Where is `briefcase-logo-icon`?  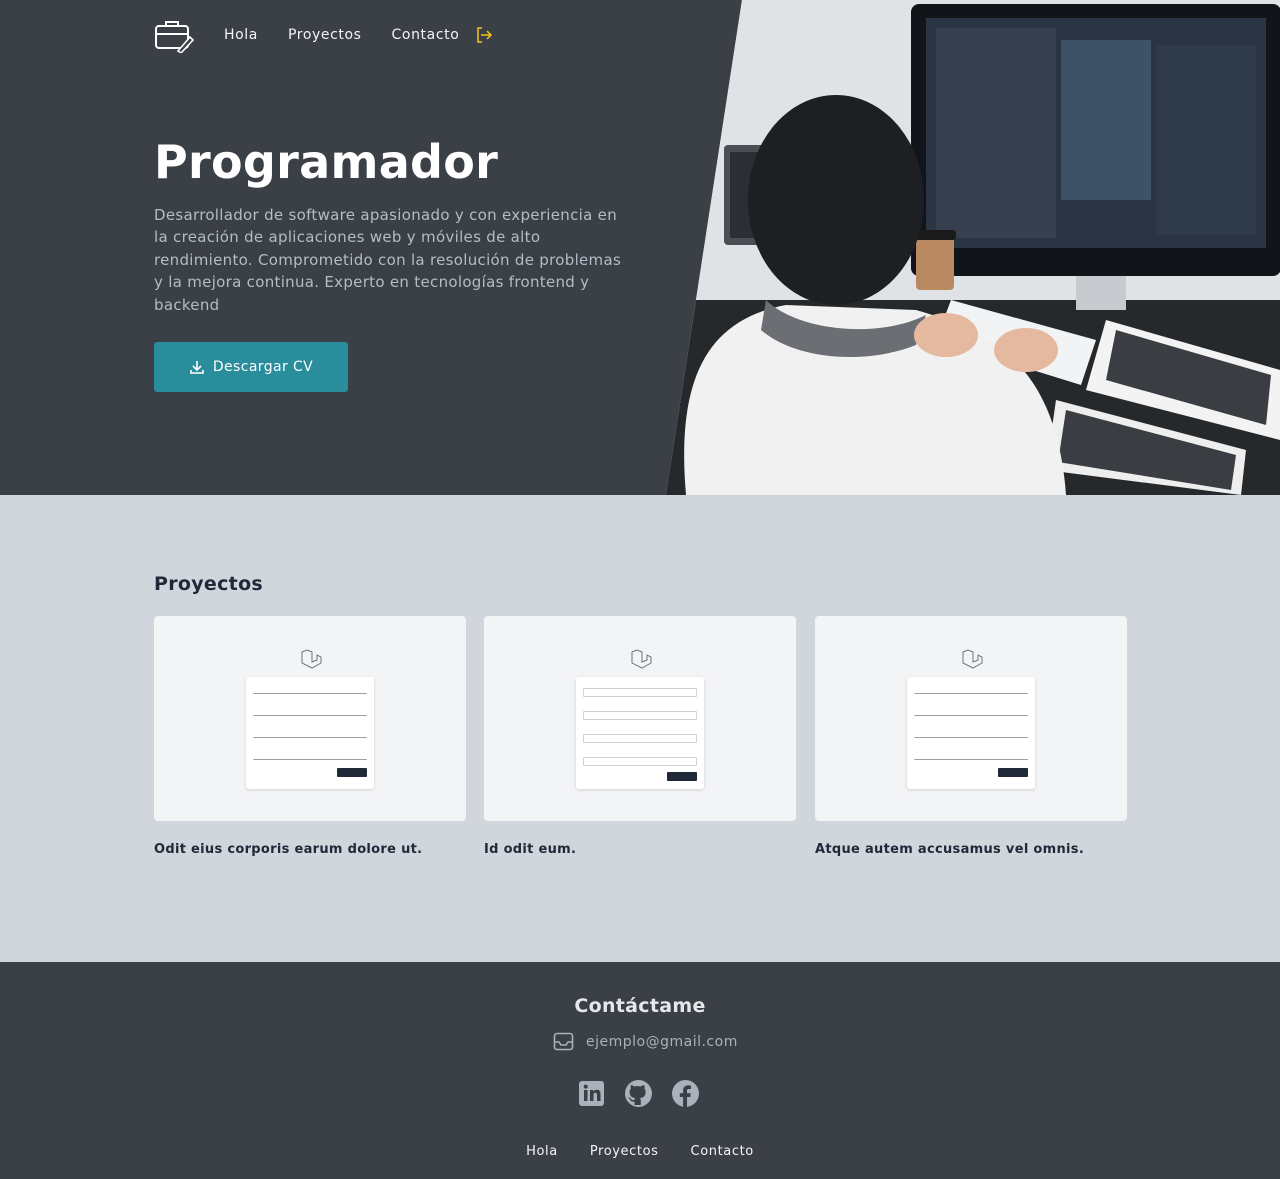
briefcase-logo-icon is located at coordinates (174, 35).